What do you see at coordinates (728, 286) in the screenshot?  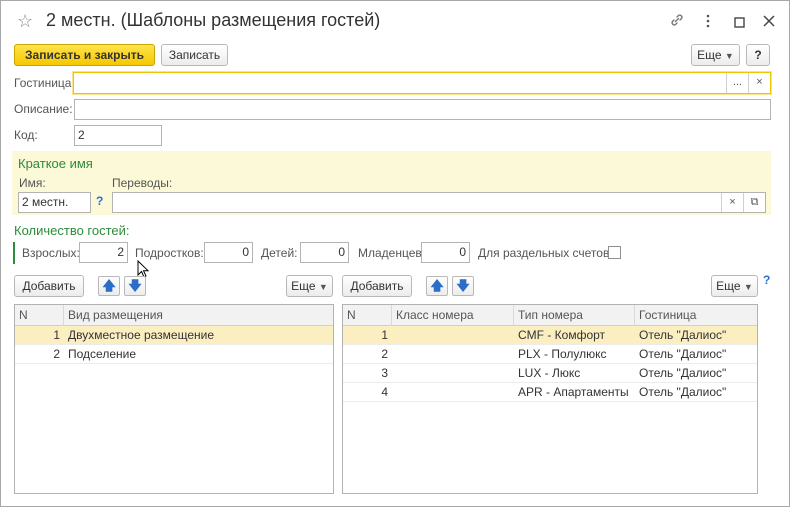 I see `right-more-label: Еще` at bounding box center [728, 286].